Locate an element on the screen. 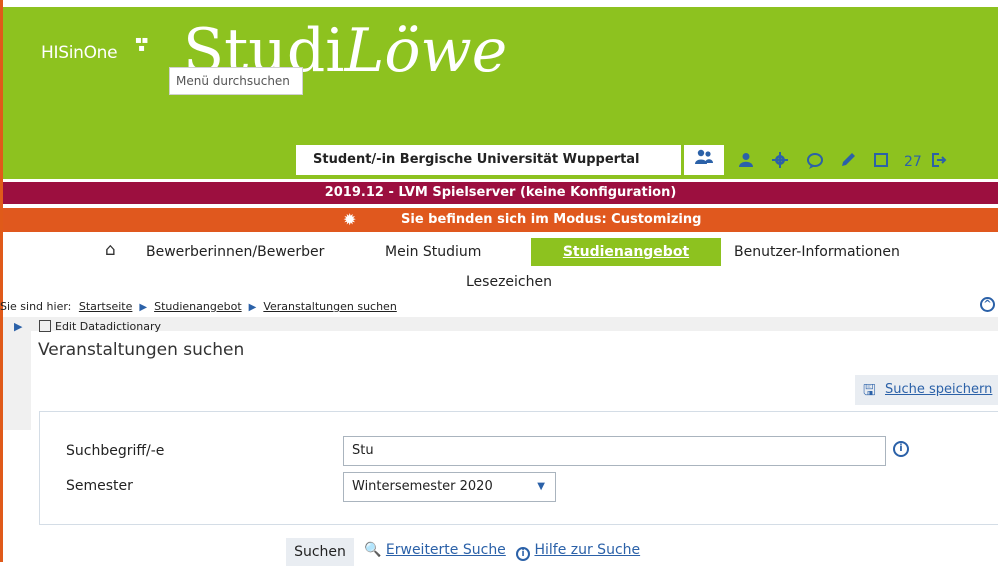 This screenshot has width=998, height=566. nav-item-bookmarks: Lesezeichen is located at coordinates (509, 282).